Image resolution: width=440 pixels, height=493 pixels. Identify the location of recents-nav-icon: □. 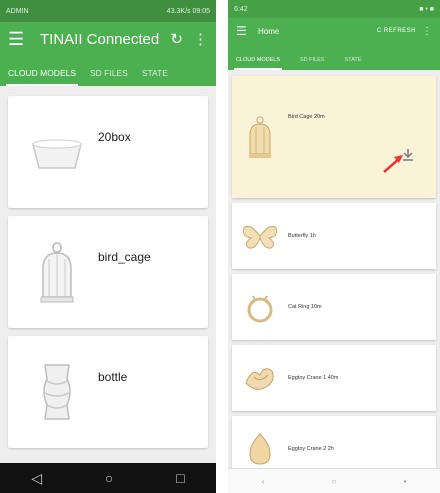
(180, 478).